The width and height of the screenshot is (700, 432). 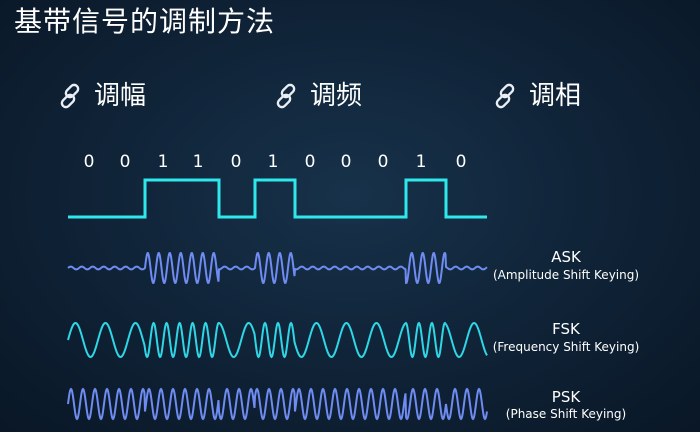 I want to click on bit-sequence: 0 0 1 1 0 1 0 0 0 1 0, so click(x=275, y=162).